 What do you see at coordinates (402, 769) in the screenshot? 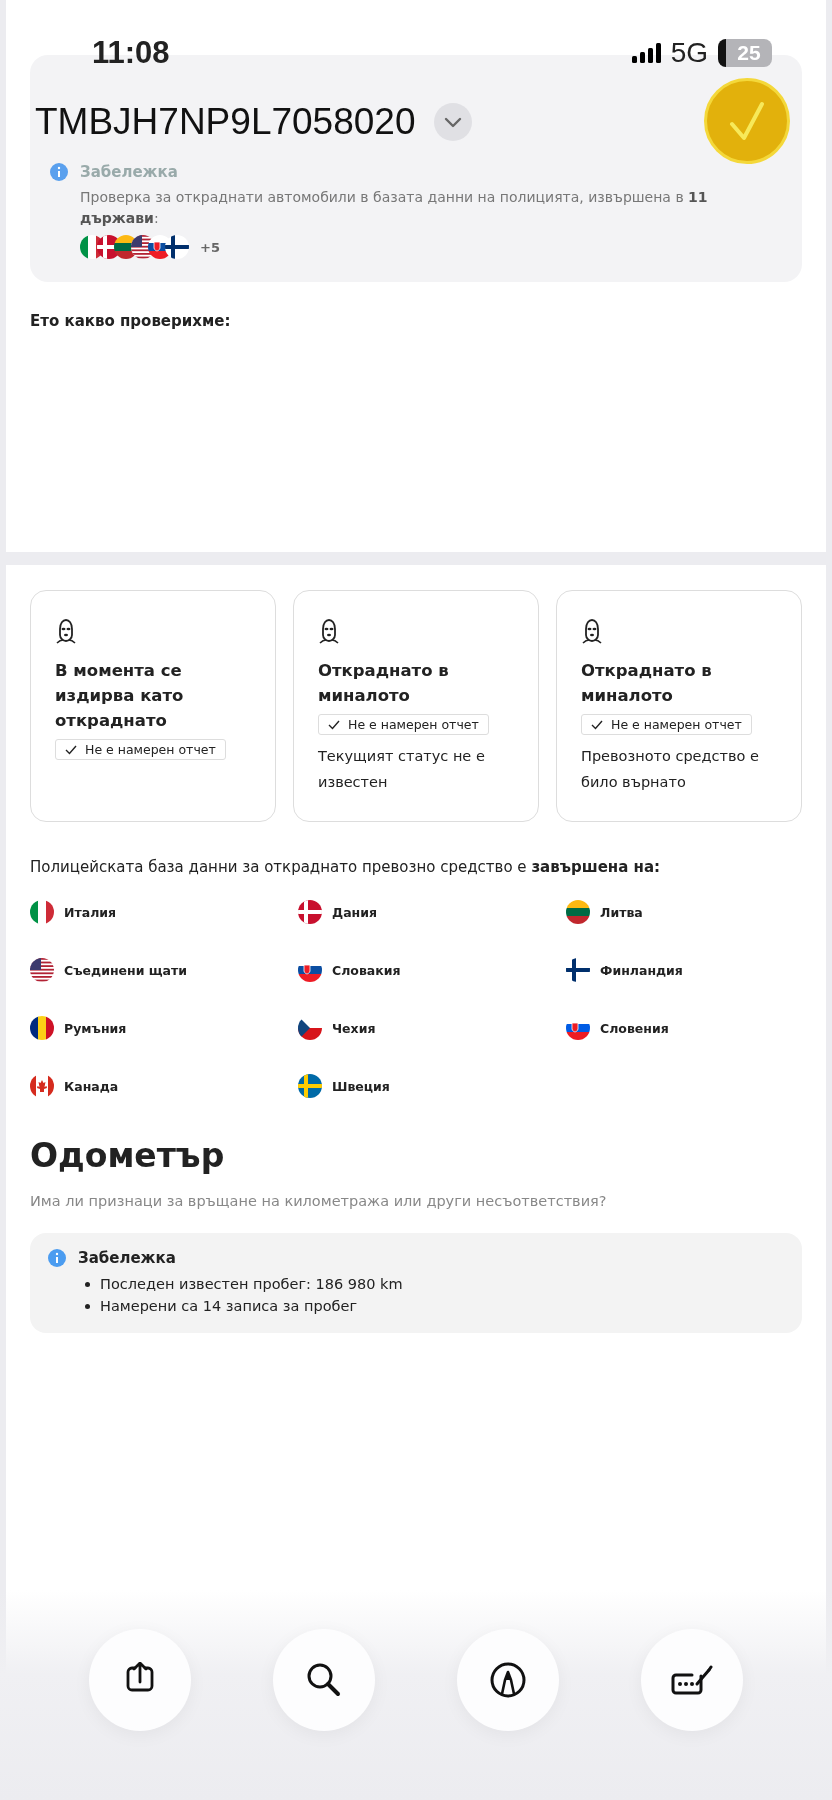
I see `card-text: Текущият статус не е известен` at bounding box center [402, 769].